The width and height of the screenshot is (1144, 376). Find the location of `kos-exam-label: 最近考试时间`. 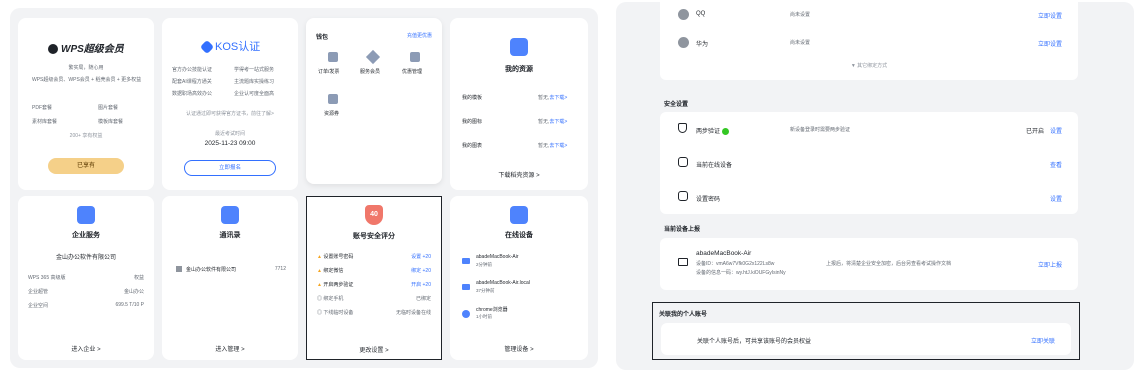

kos-exam-label: 最近考试时间 is located at coordinates (229, 134).